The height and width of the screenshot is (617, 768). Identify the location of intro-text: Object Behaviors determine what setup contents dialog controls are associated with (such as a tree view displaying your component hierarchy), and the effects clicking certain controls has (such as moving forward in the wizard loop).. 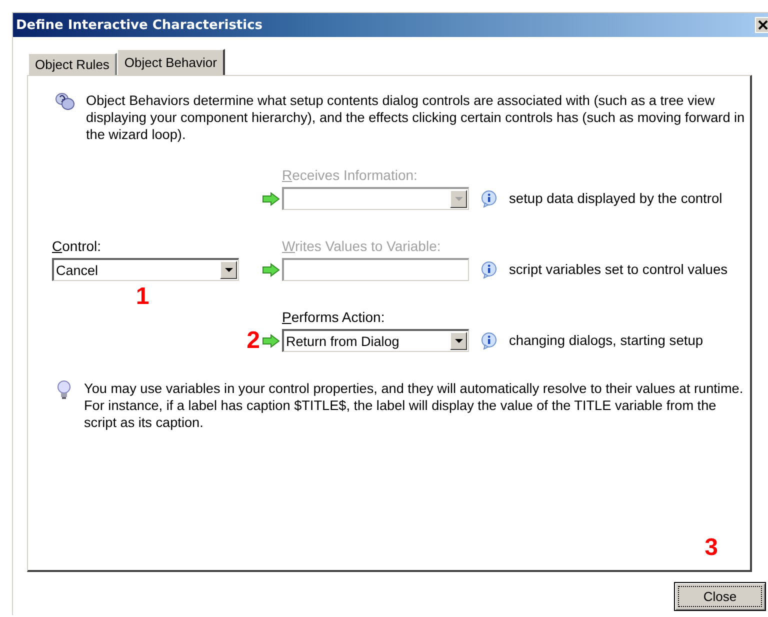
(416, 117).